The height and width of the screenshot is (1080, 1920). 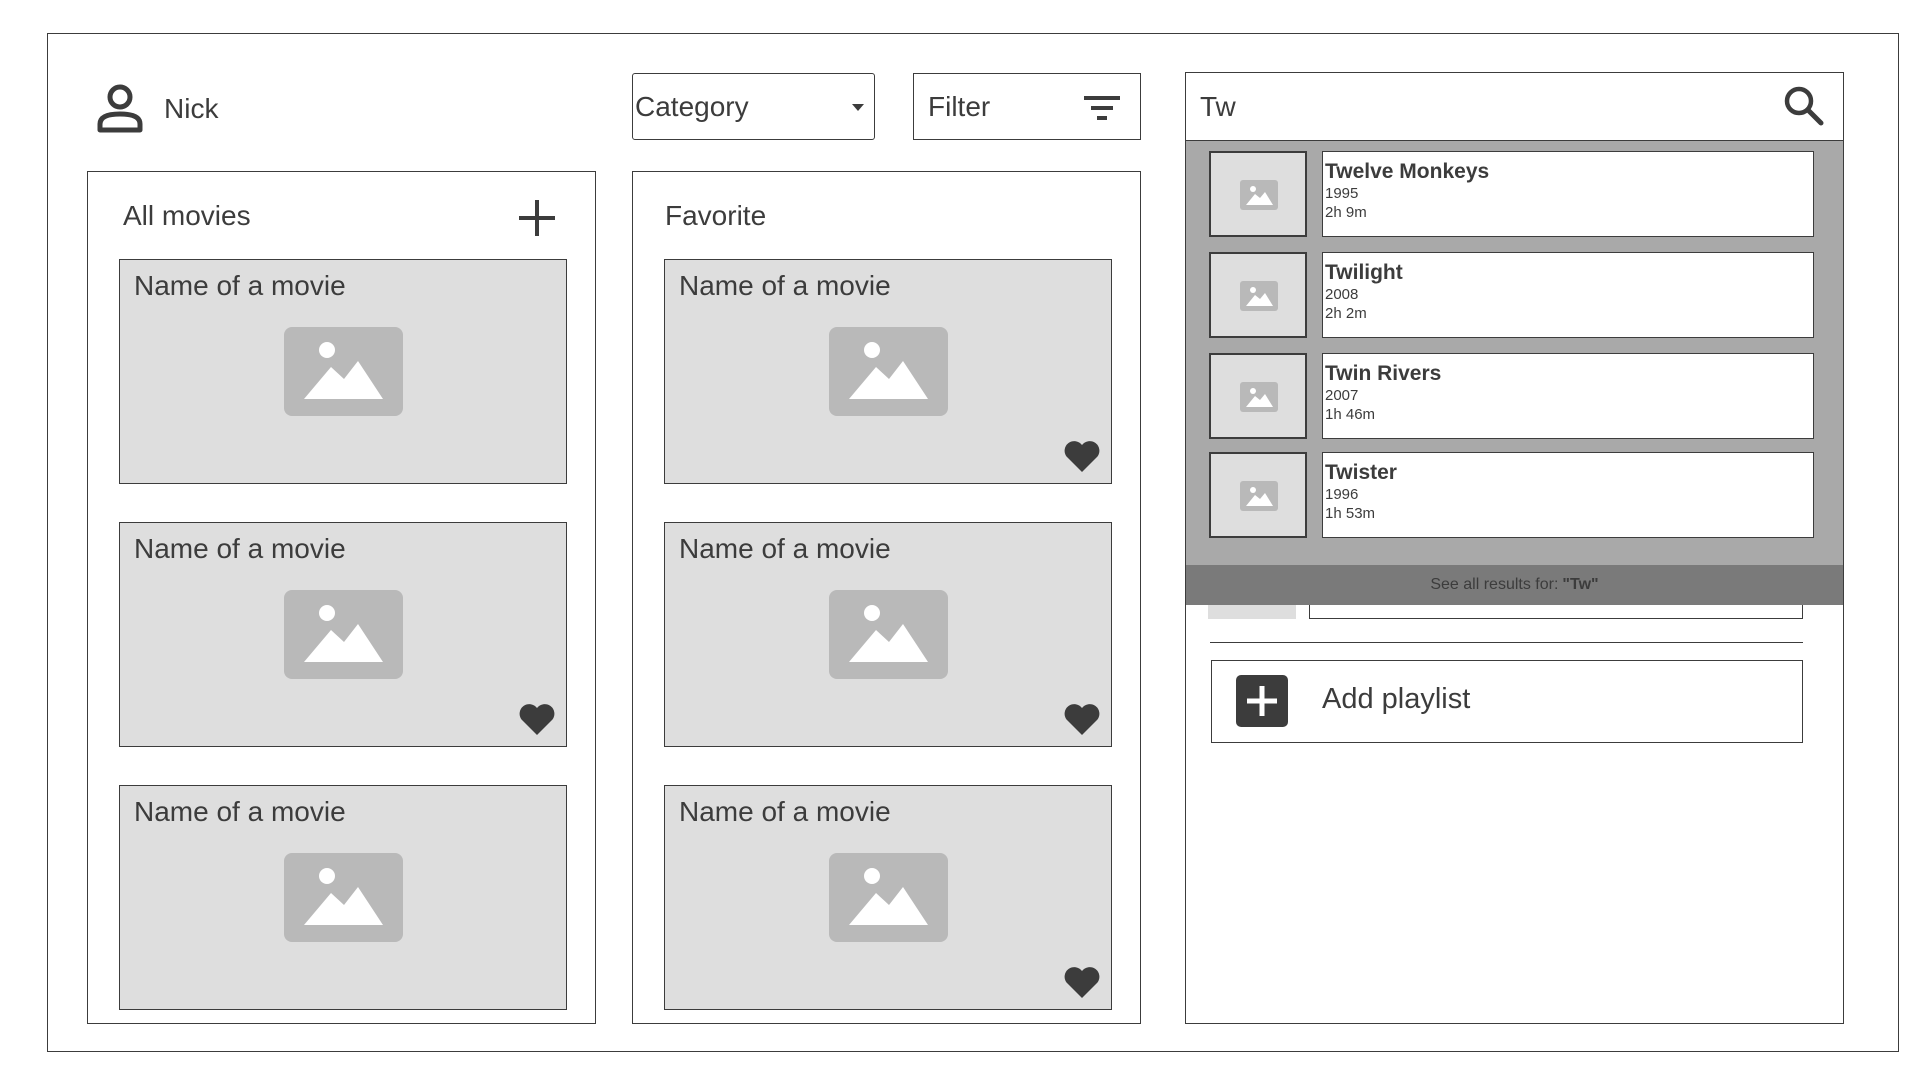 What do you see at coordinates (1804, 106) in the screenshot?
I see `search-icon` at bounding box center [1804, 106].